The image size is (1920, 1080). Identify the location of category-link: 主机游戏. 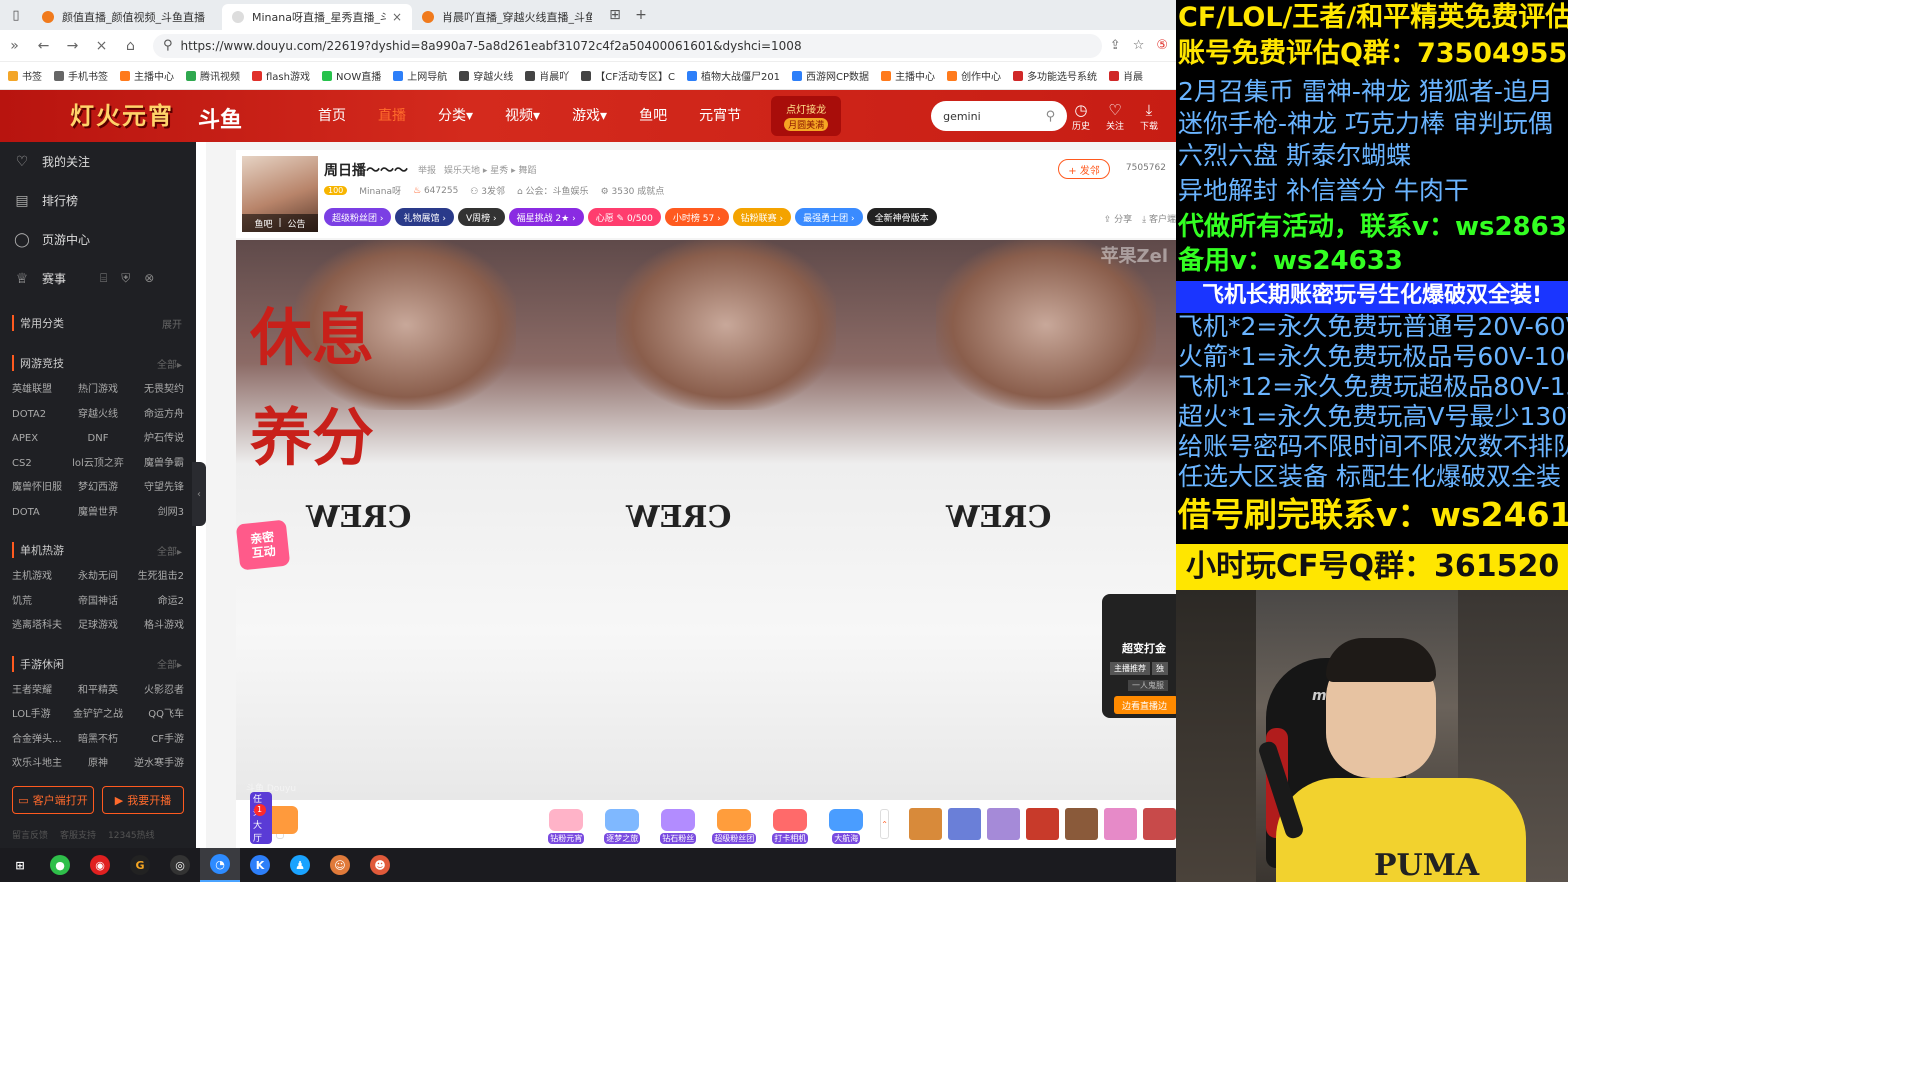
(40, 577).